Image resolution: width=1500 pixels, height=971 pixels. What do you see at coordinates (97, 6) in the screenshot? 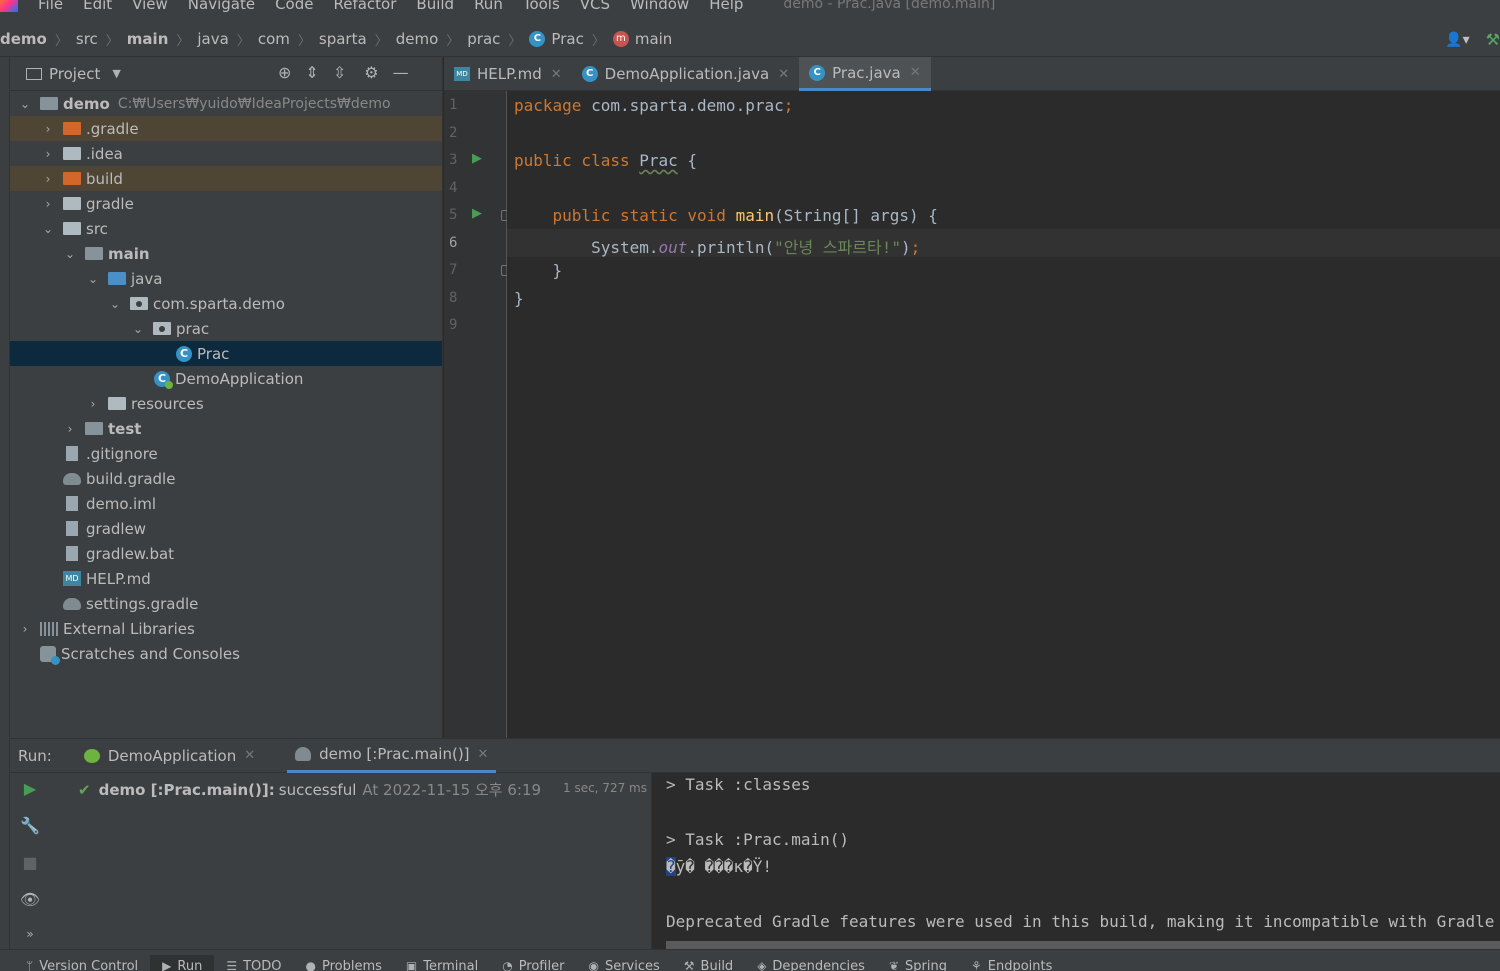
I see `menu-edit: Edit` at bounding box center [97, 6].